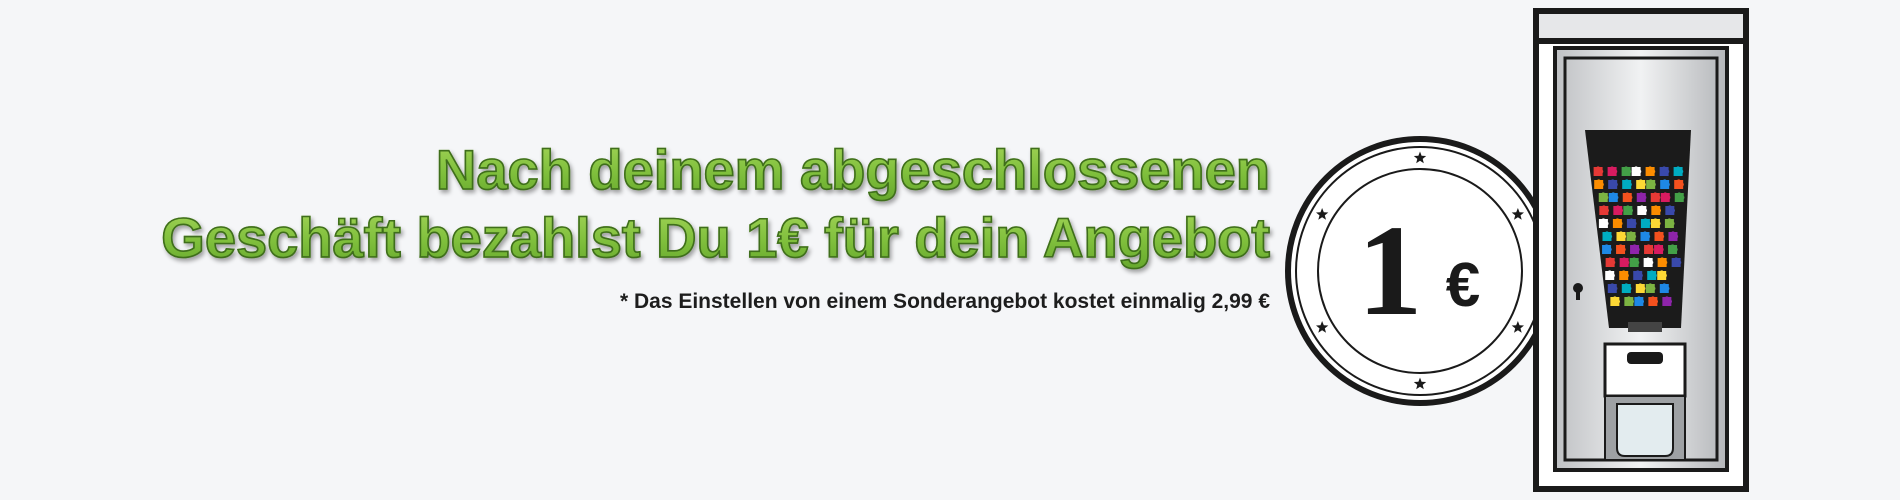 The height and width of the screenshot is (500, 1900). I want to click on coin-currency-symbol: €, so click(1463, 285).